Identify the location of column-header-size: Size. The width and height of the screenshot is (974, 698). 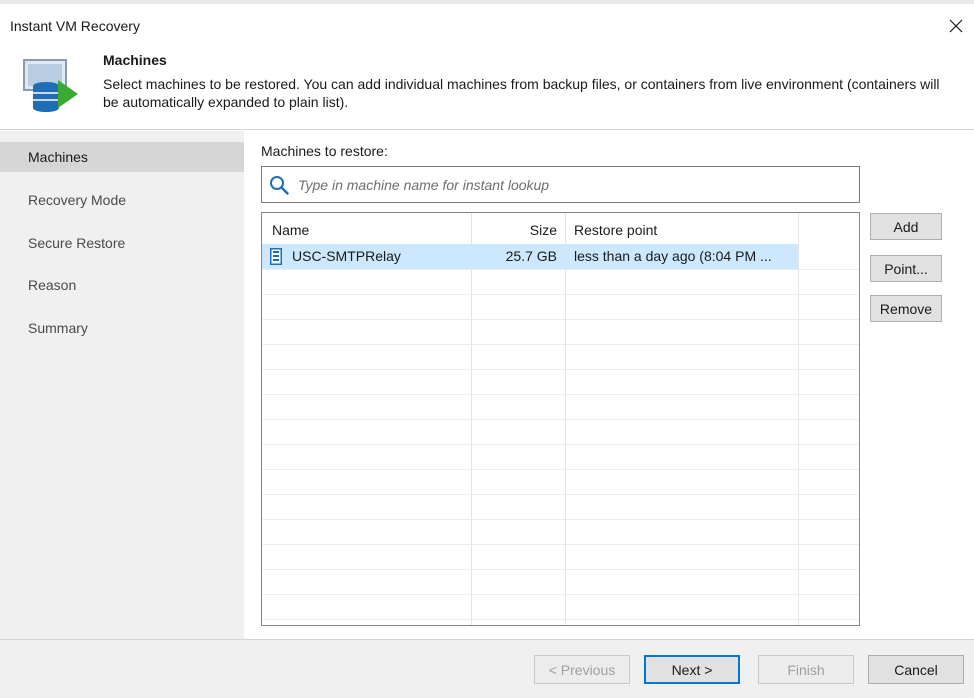
(518, 228).